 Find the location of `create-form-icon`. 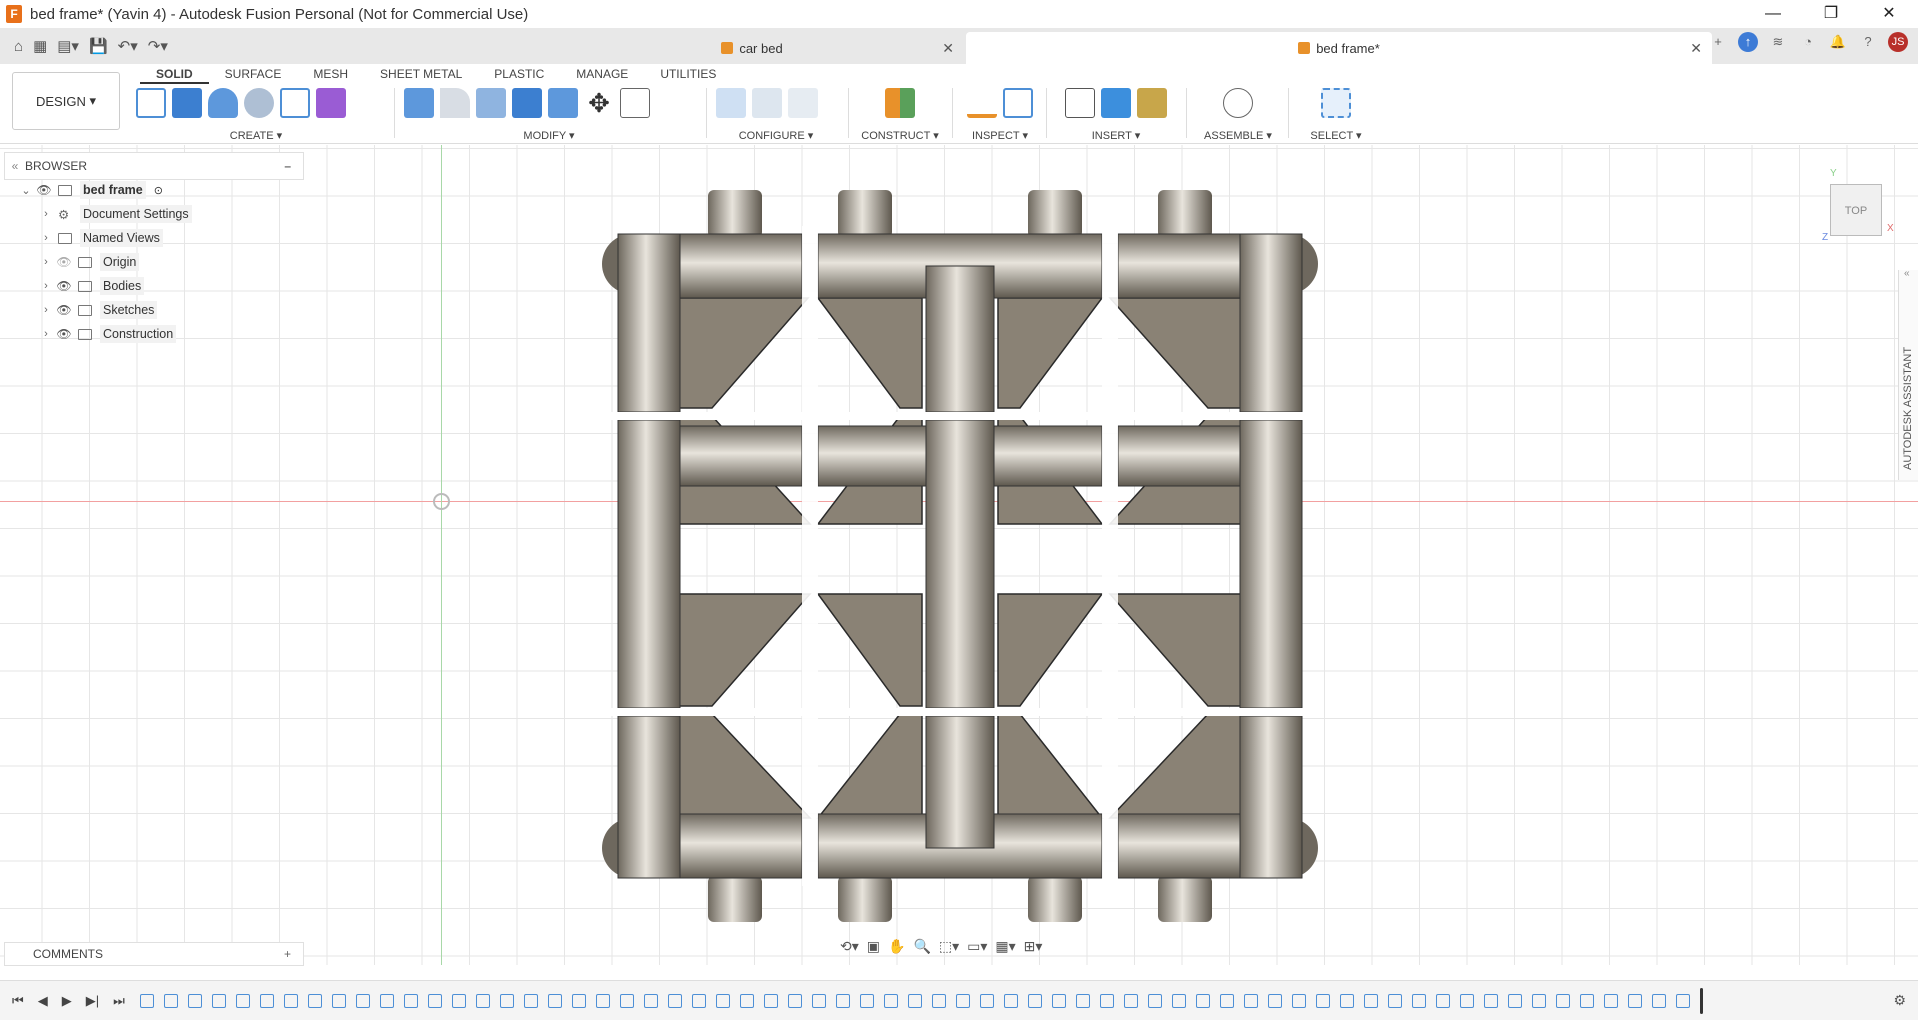

create-form-icon is located at coordinates (331, 103).